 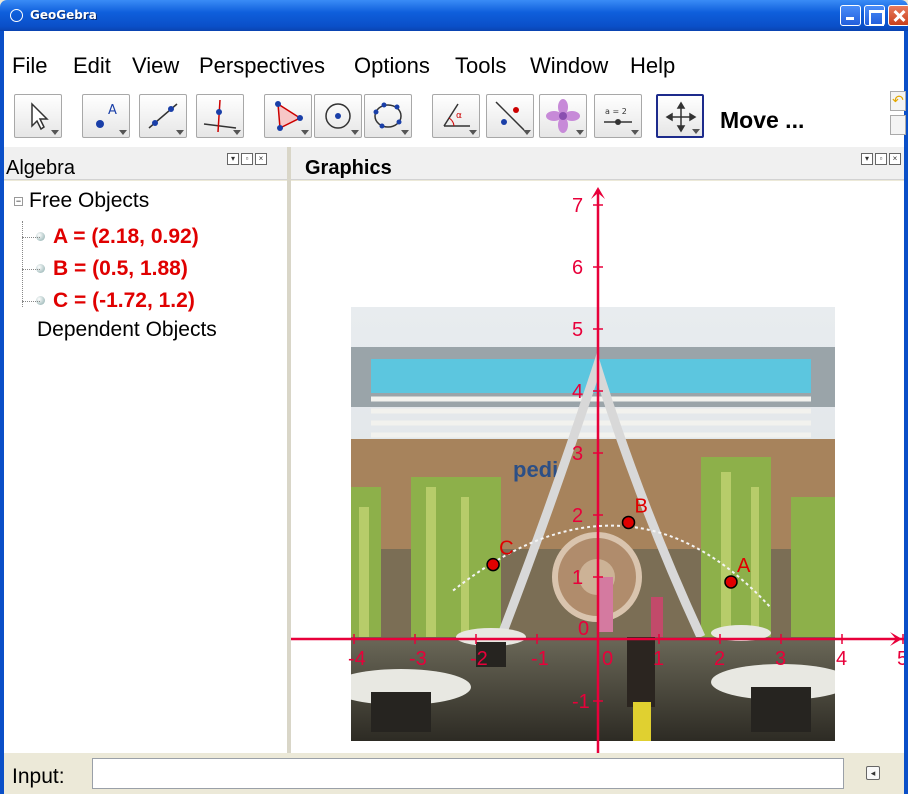 What do you see at coordinates (731, 582) in the screenshot?
I see `point-a` at bounding box center [731, 582].